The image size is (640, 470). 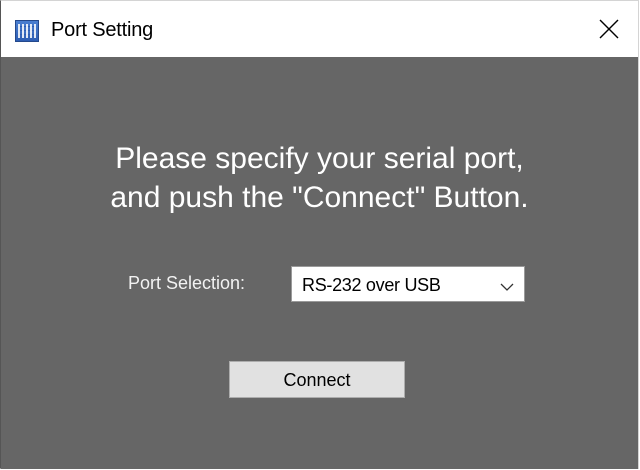 What do you see at coordinates (507, 285) in the screenshot?
I see `chevron-down-icon` at bounding box center [507, 285].